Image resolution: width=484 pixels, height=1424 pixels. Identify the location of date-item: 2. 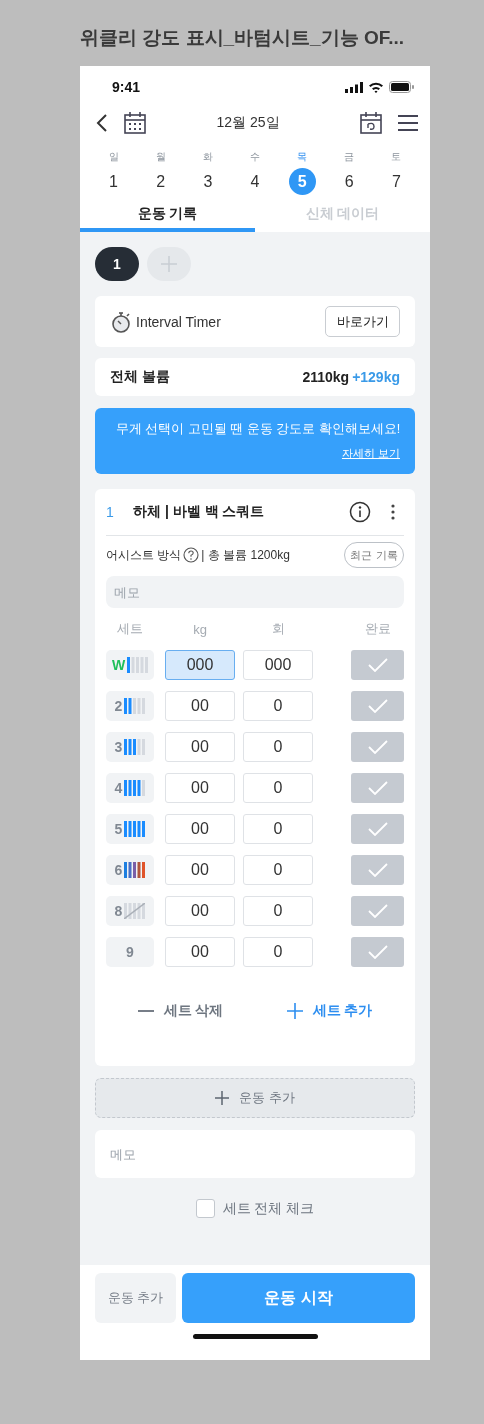
(161, 181).